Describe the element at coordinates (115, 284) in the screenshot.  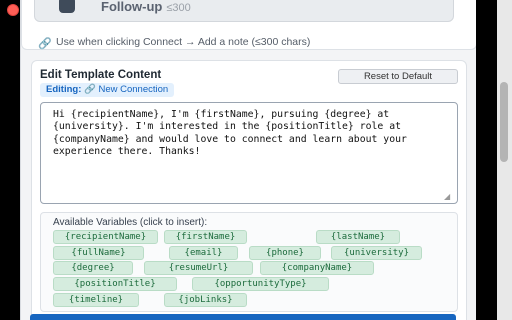
I see `variable-chip-position-title: {positionTitle}` at that location.